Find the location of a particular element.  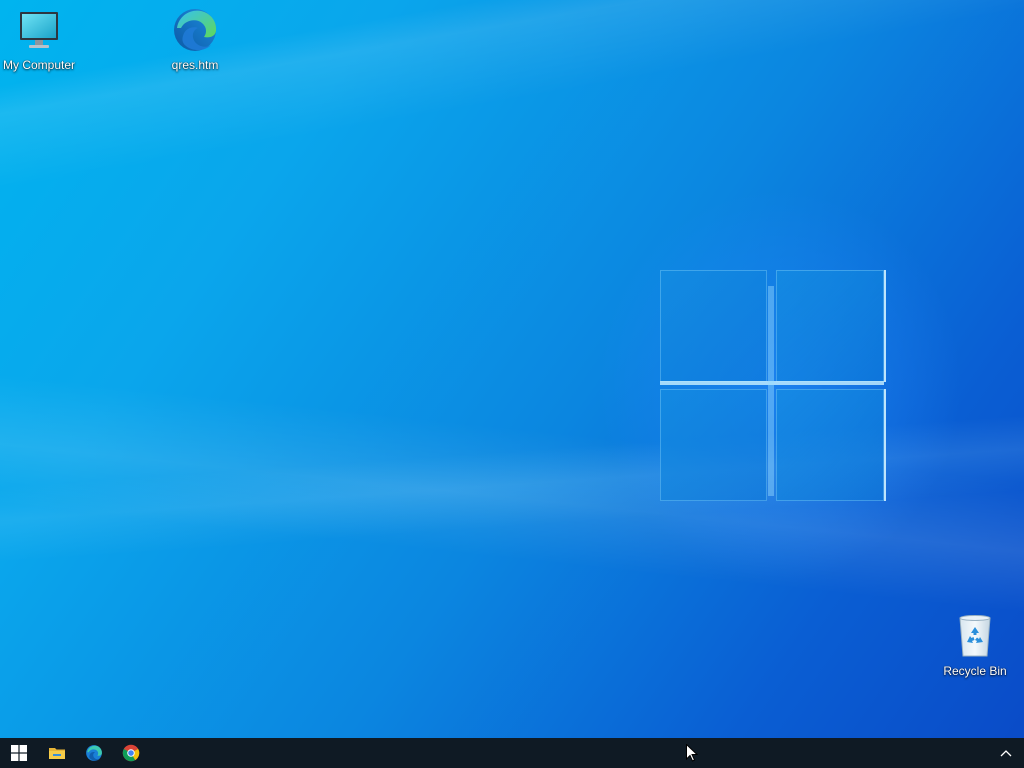

taskbar-file-explorer is located at coordinates (56, 753).